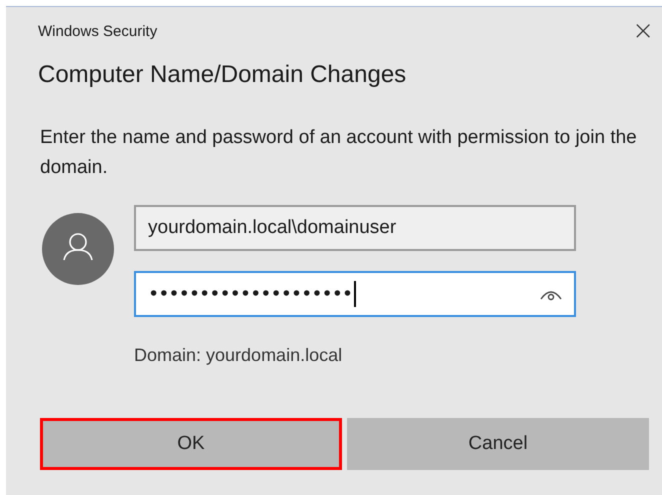 The image size is (662, 495). What do you see at coordinates (191, 444) in the screenshot?
I see `ok-button: OK` at bounding box center [191, 444].